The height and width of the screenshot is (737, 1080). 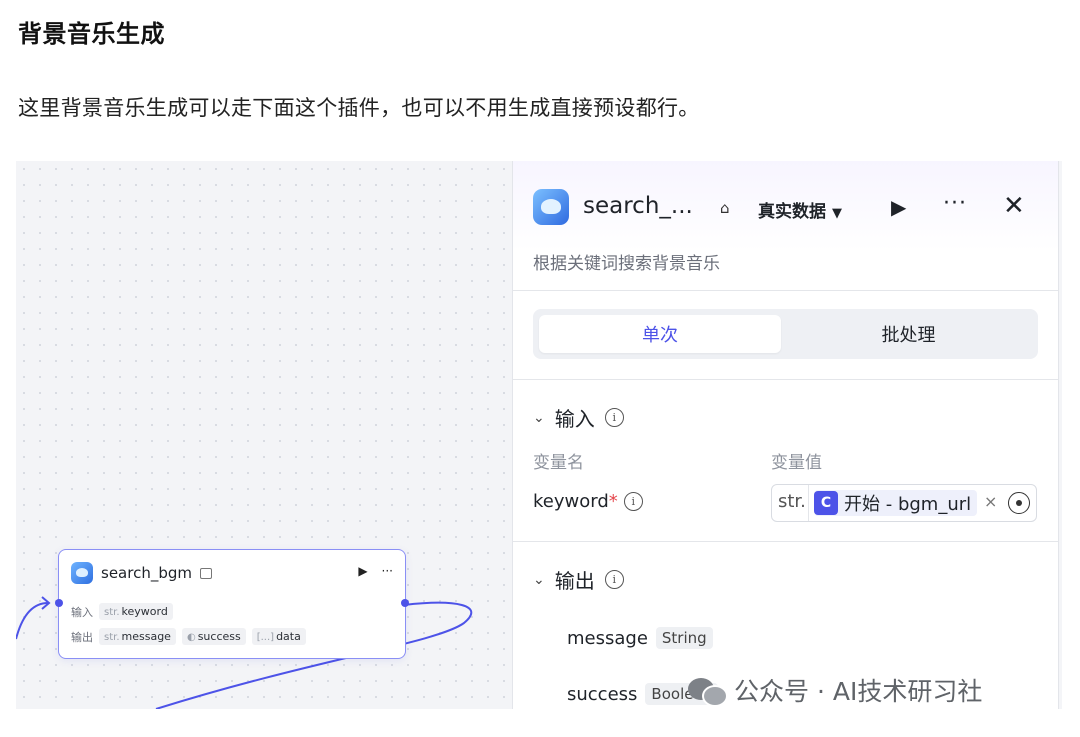 I want to click on node-run-icon: ▶, so click(x=362, y=571).